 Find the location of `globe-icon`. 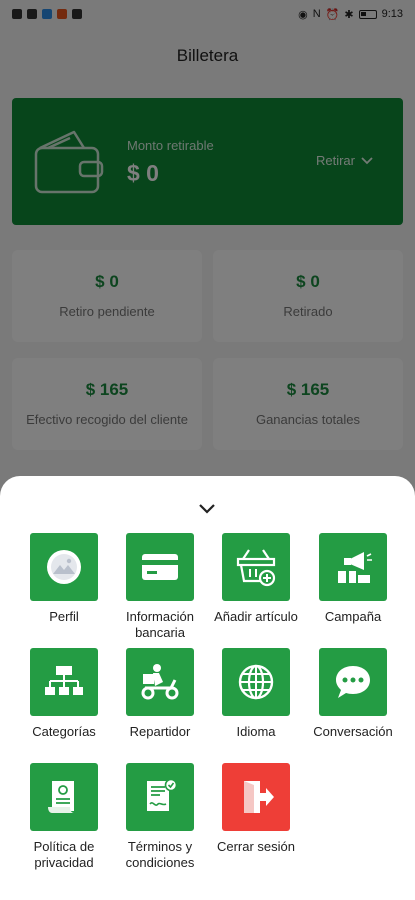

globe-icon is located at coordinates (256, 682).